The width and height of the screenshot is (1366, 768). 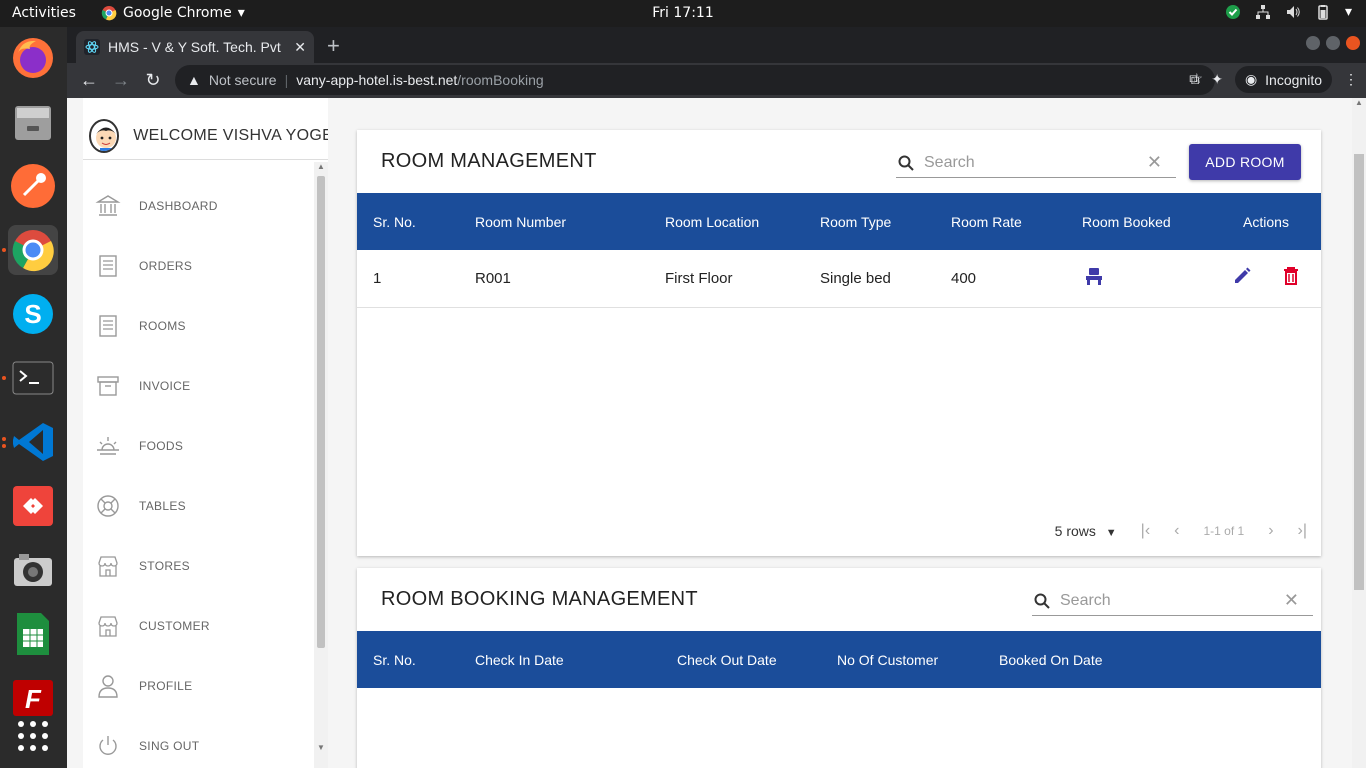 I want to click on table-row: 1 R001 First Floor Single bed 400, so click(x=839, y=279).